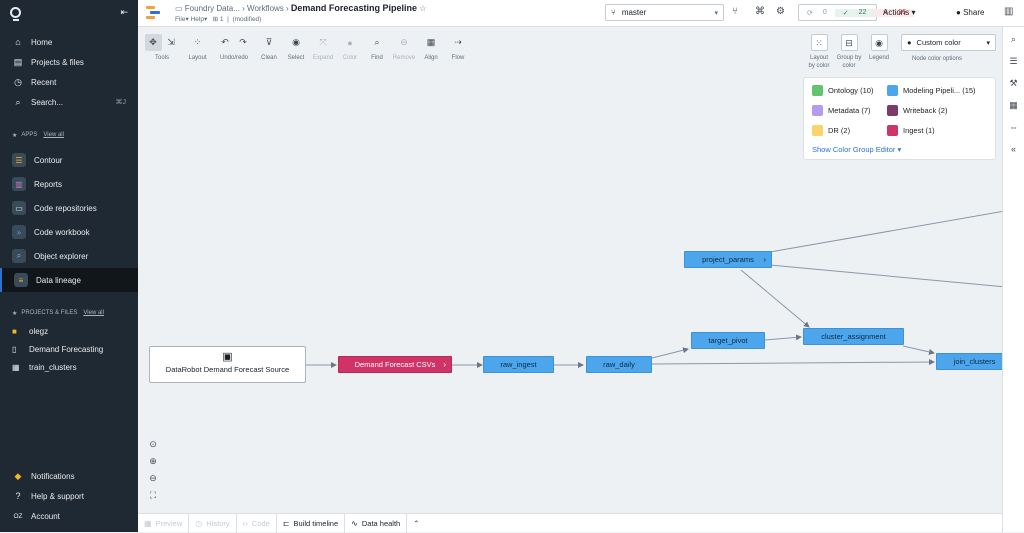 This screenshot has width=1024, height=533. Describe the element at coordinates (1013, 83) in the screenshot. I see `hammer-icon: ⚒` at that location.